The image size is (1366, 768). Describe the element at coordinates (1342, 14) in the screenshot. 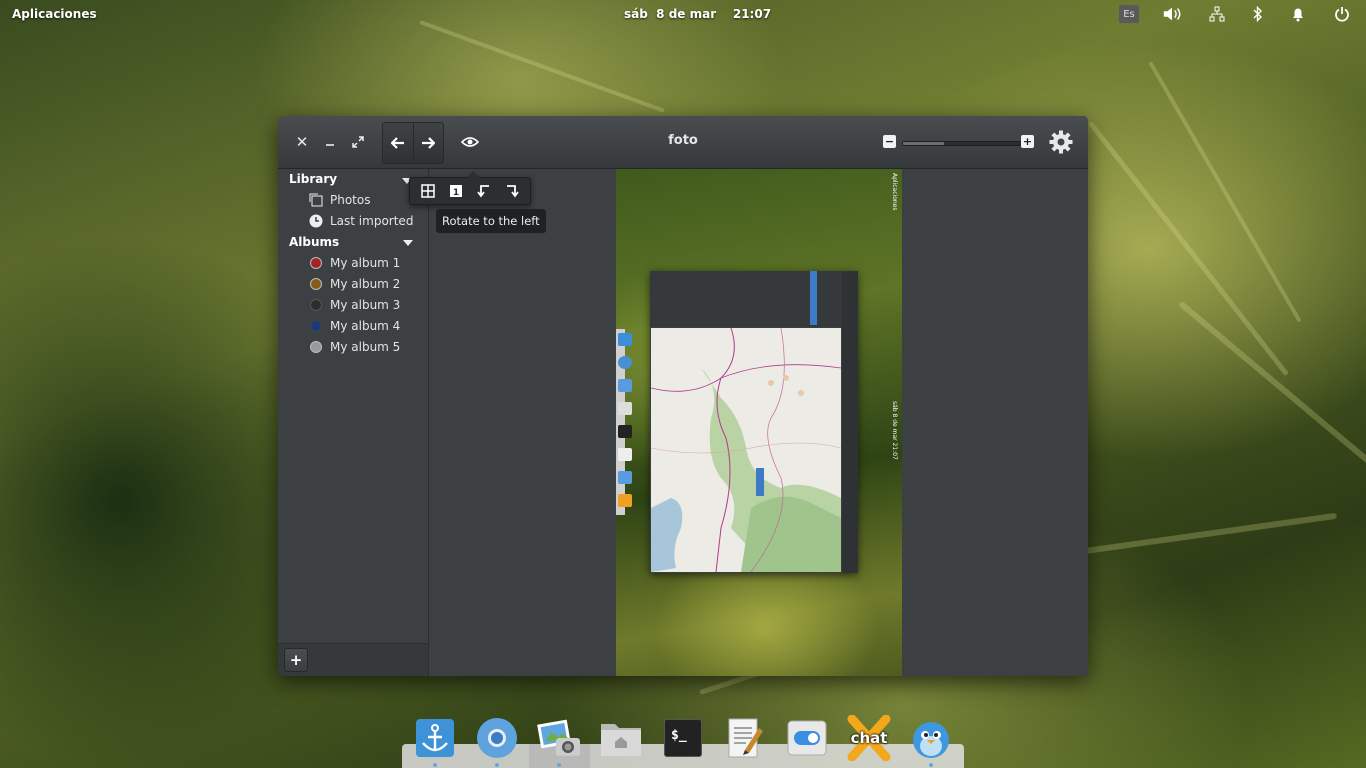

I see `power-icon` at that location.